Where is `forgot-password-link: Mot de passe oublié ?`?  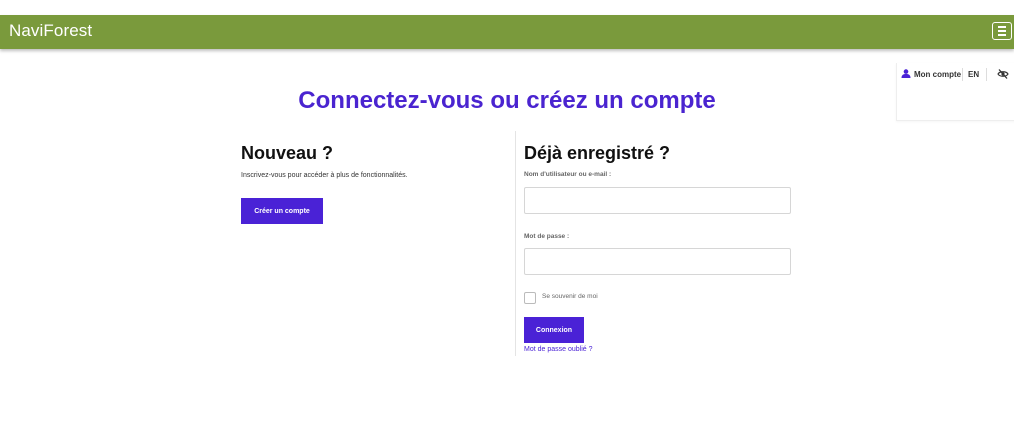 forgot-password-link: Mot de passe oublié ? is located at coordinates (558, 349).